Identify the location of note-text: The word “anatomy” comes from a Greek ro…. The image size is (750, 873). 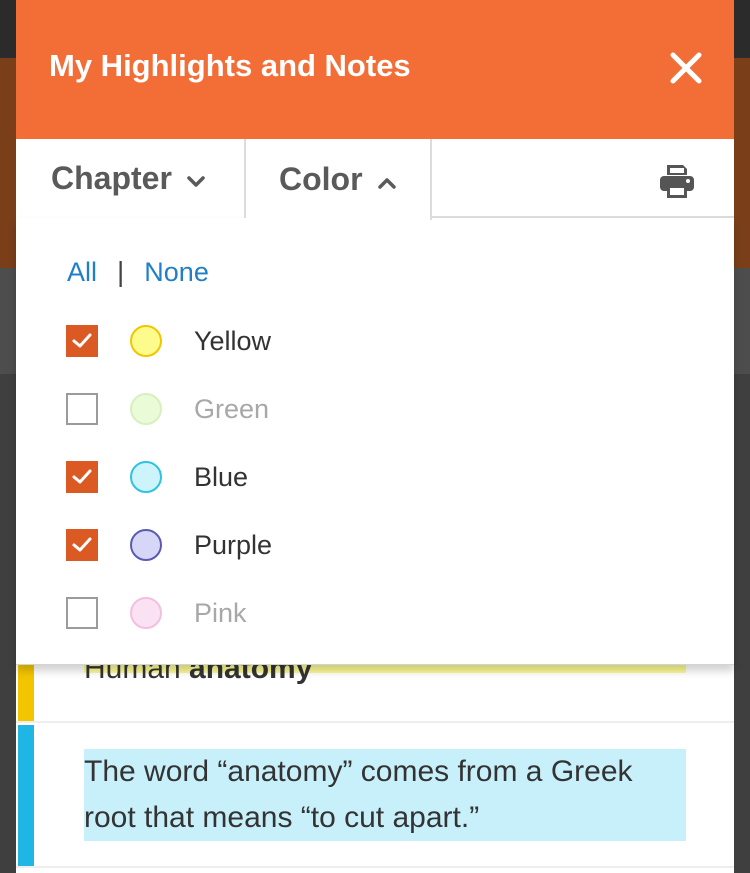
(358, 794).